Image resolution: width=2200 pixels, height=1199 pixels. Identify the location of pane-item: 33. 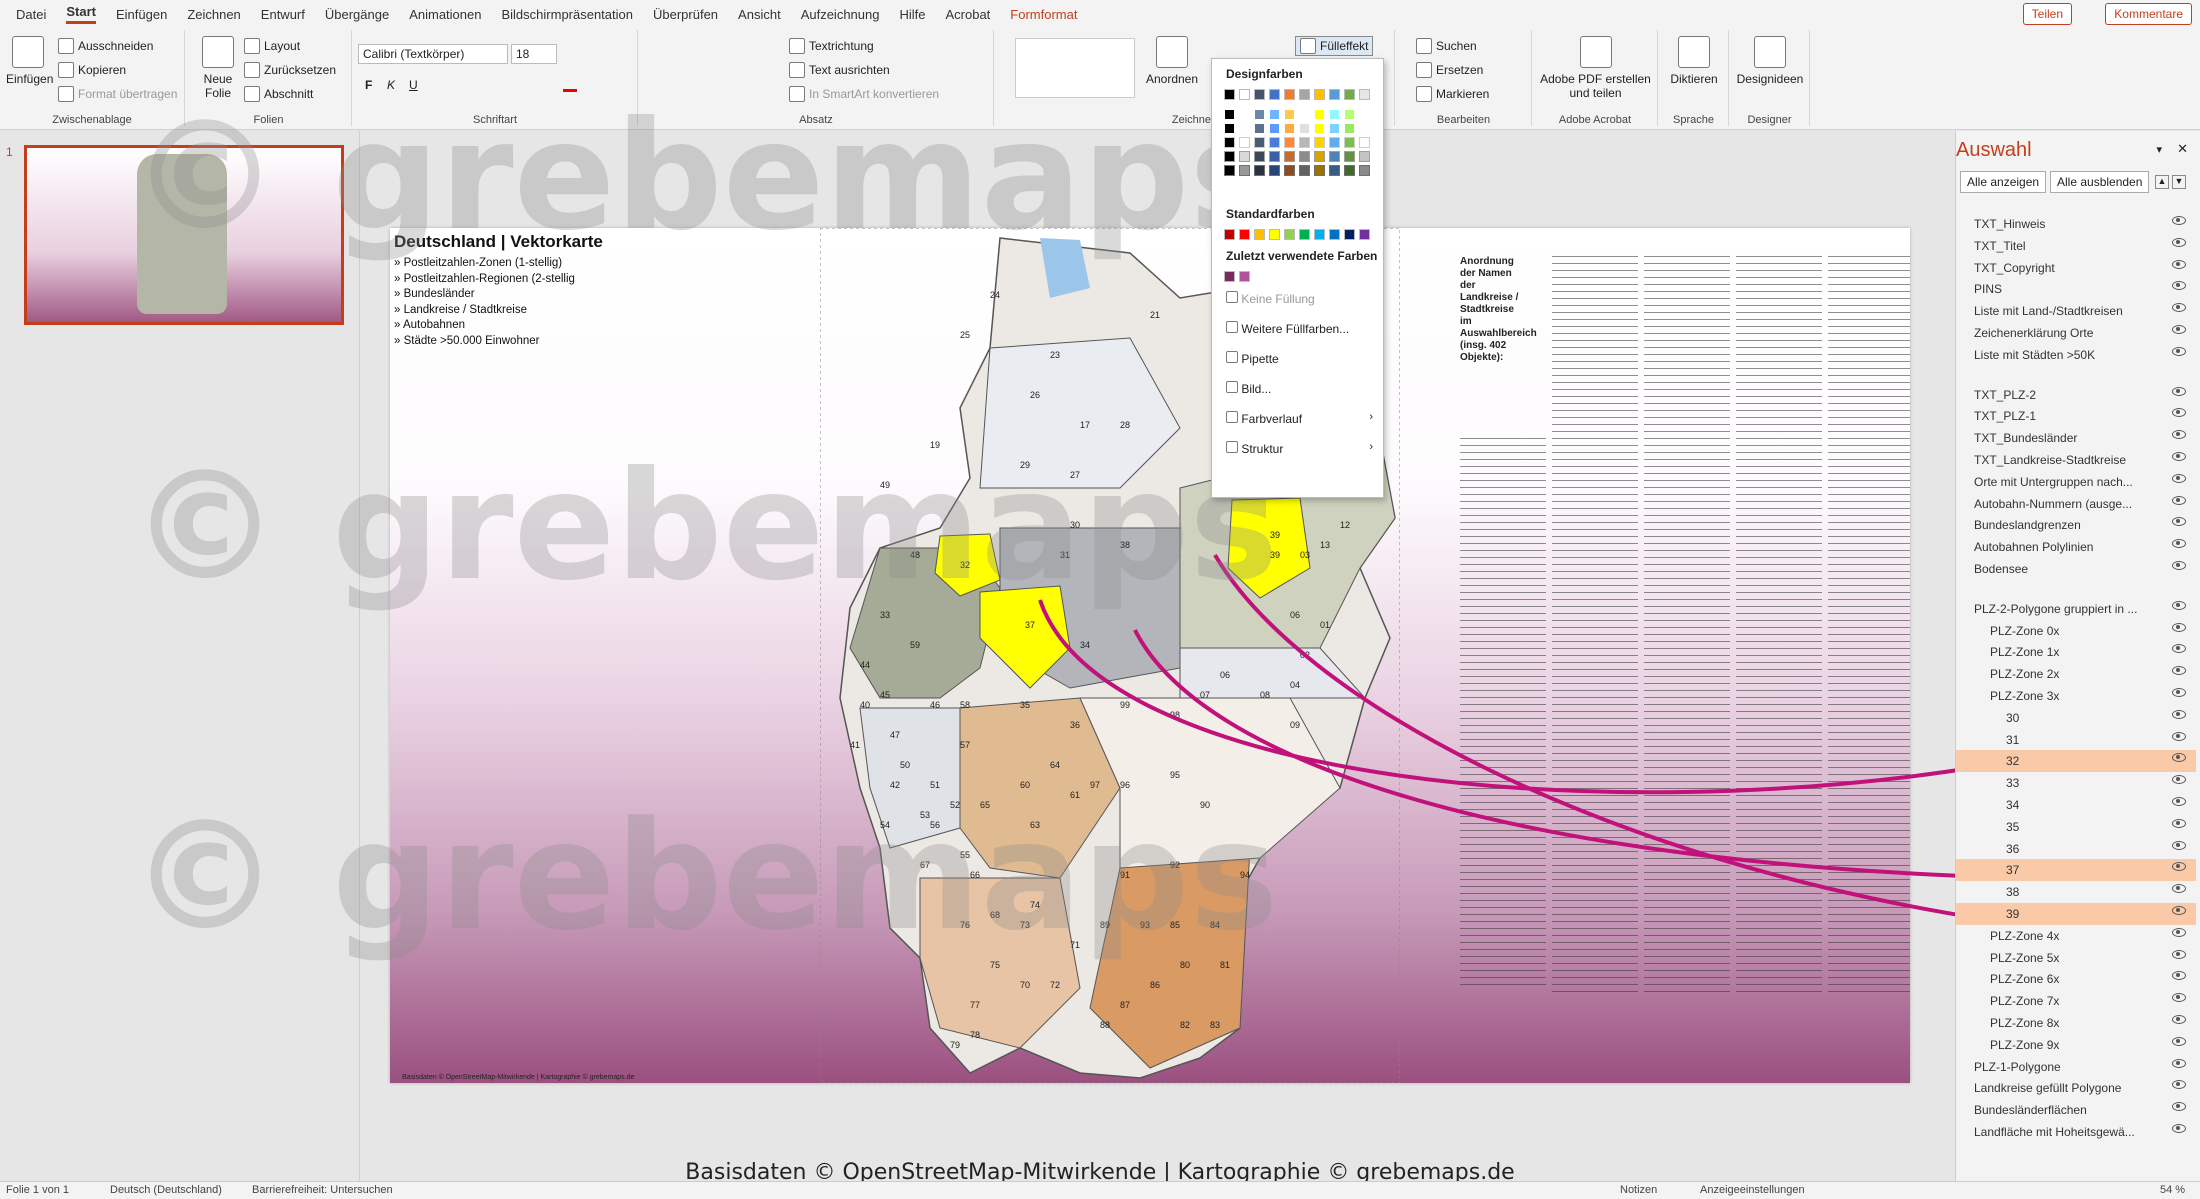
(2076, 783).